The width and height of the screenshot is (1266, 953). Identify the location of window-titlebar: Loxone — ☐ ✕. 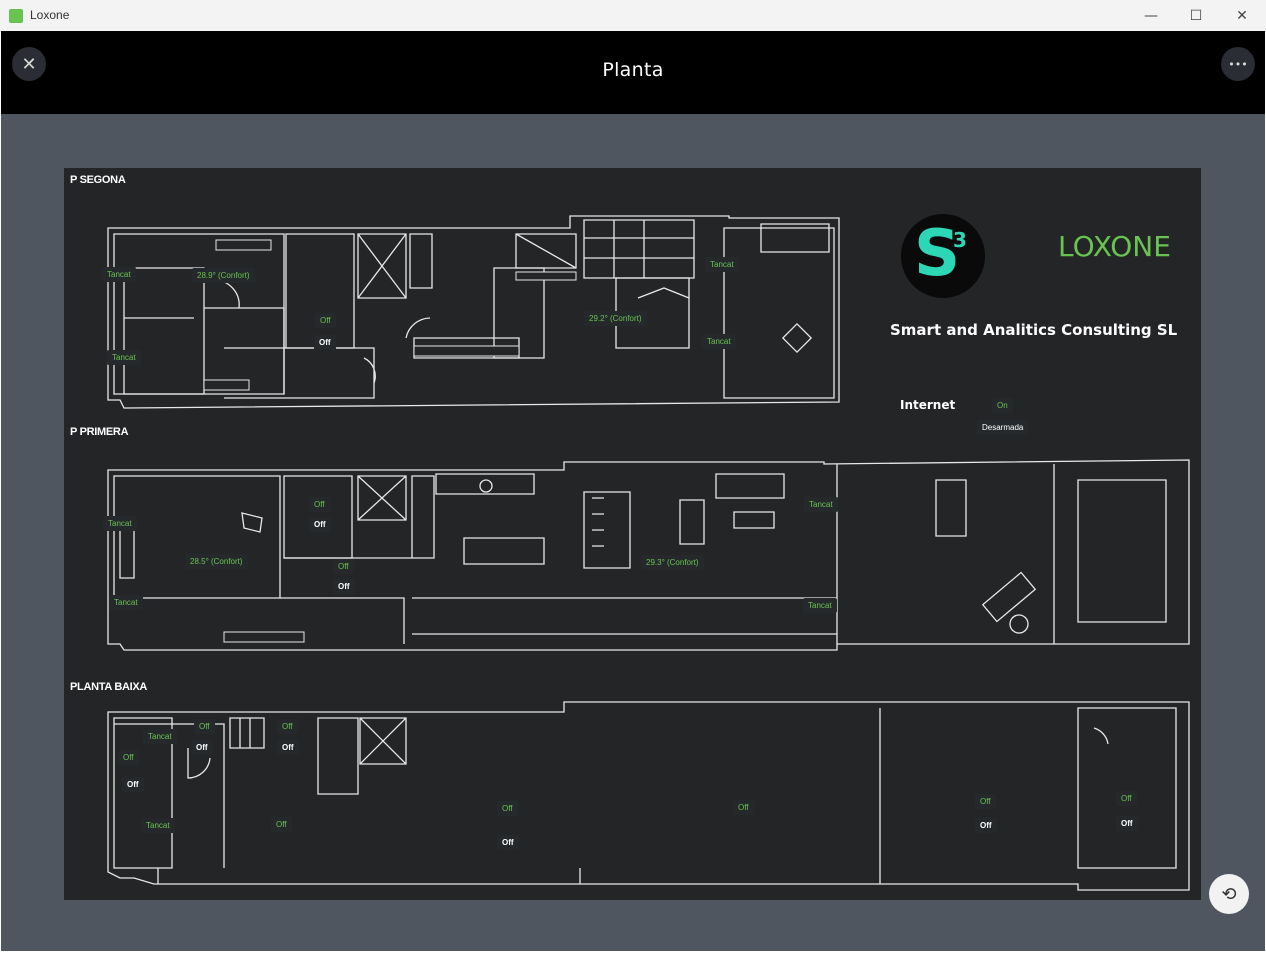
(633, 16).